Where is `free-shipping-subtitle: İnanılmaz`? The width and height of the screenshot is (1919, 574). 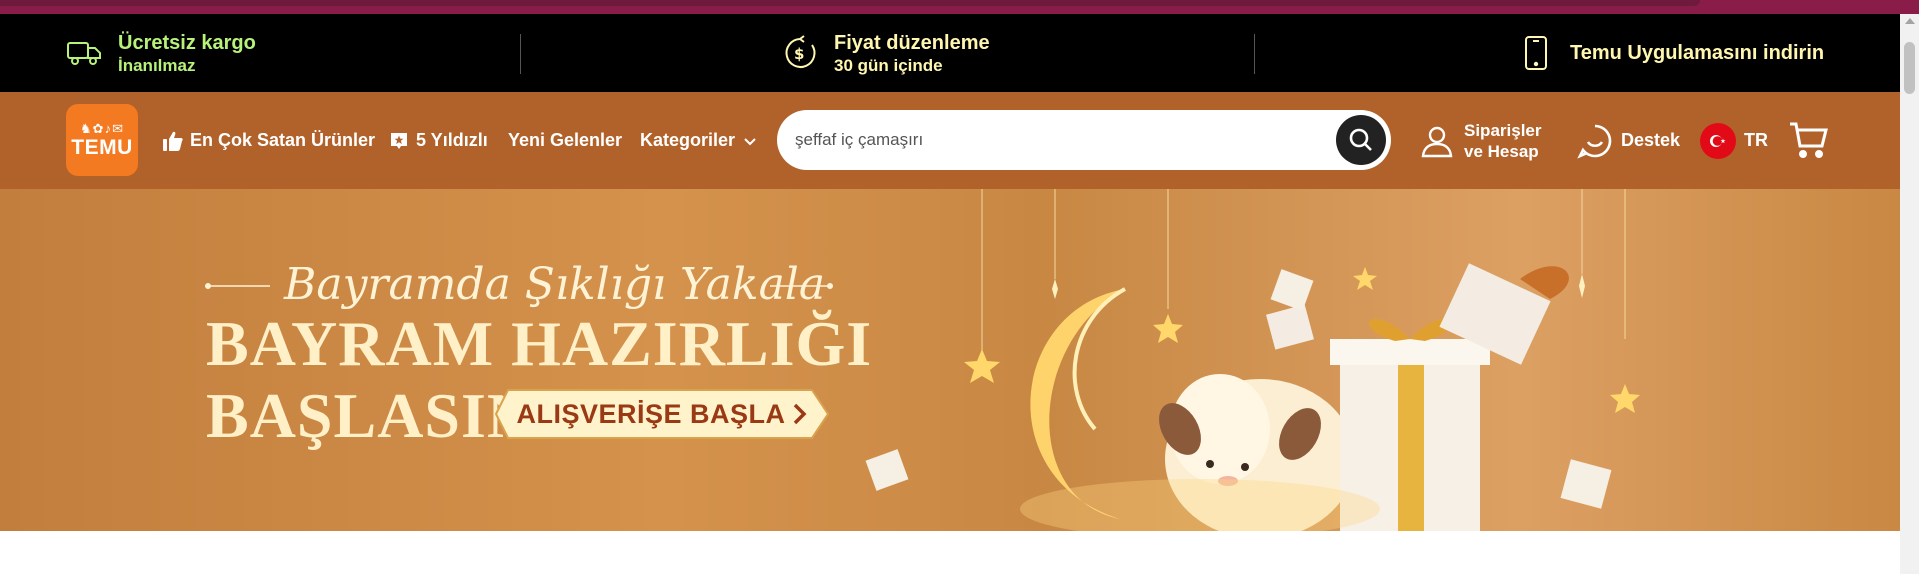
free-shipping-subtitle: İnanılmaz is located at coordinates (157, 65).